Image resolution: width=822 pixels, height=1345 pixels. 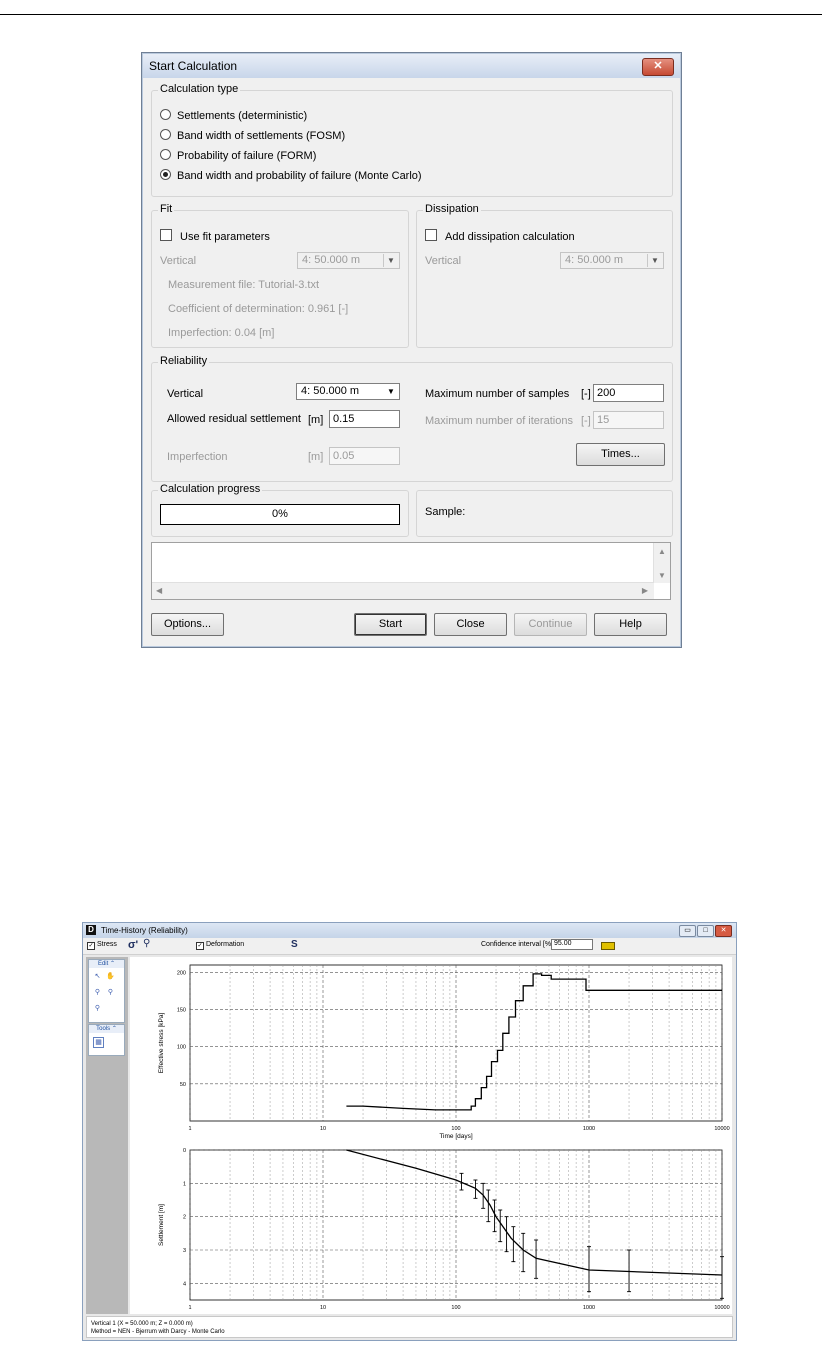 What do you see at coordinates (106, 964) in the screenshot?
I see `edit-panel-header: Edit ⌃` at bounding box center [106, 964].